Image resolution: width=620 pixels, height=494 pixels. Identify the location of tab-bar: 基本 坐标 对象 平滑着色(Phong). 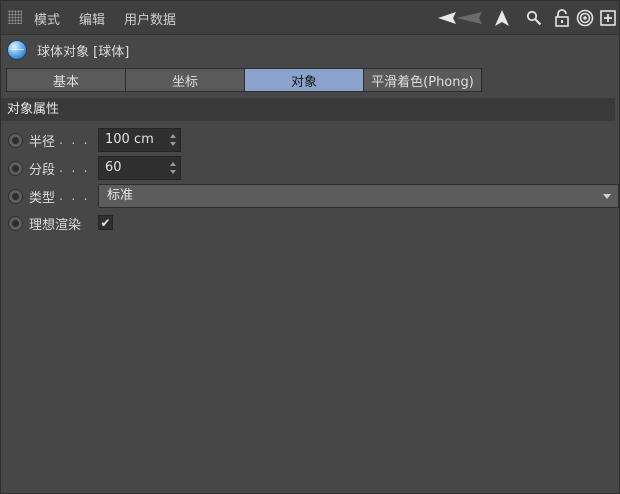
(244, 80).